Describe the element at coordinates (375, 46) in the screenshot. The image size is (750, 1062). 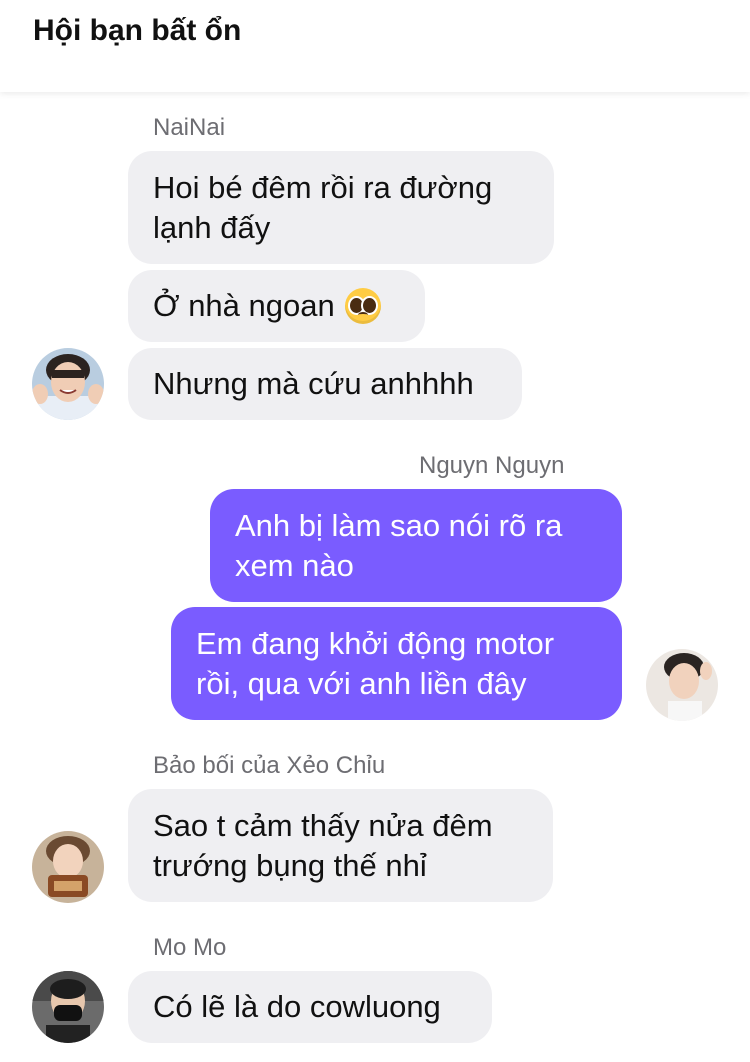
I see `chat-header: Hội bạn bất ổn` at that location.